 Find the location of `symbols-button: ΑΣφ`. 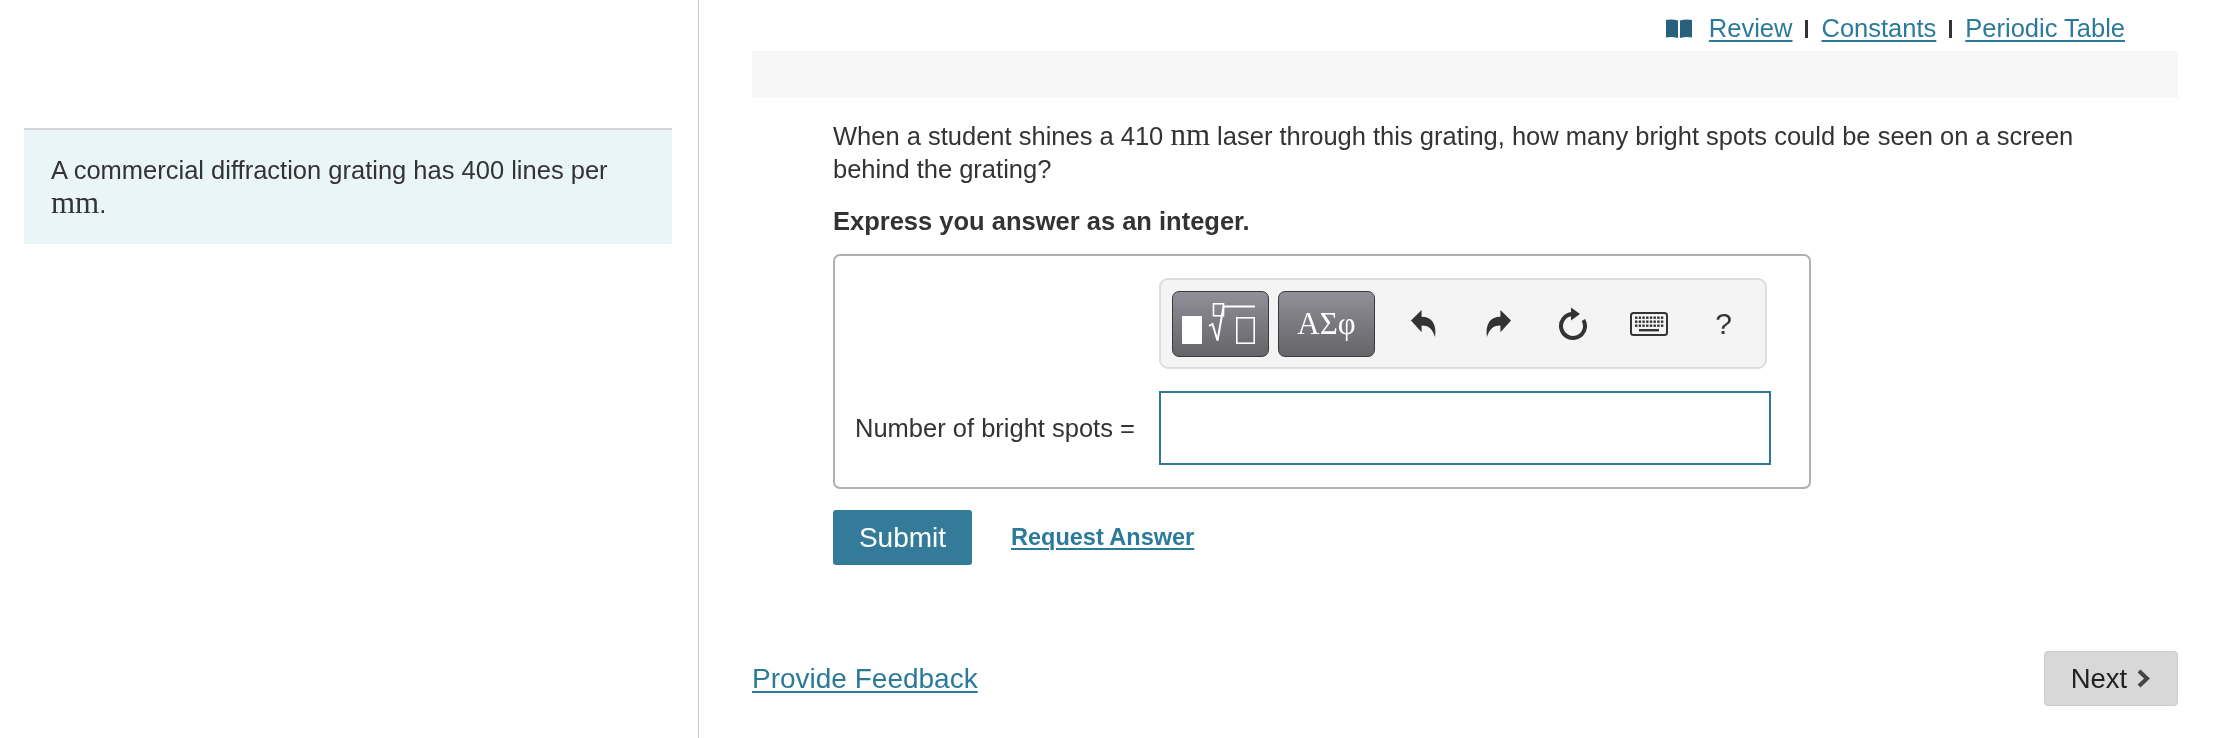

symbols-button: ΑΣφ is located at coordinates (1326, 323).